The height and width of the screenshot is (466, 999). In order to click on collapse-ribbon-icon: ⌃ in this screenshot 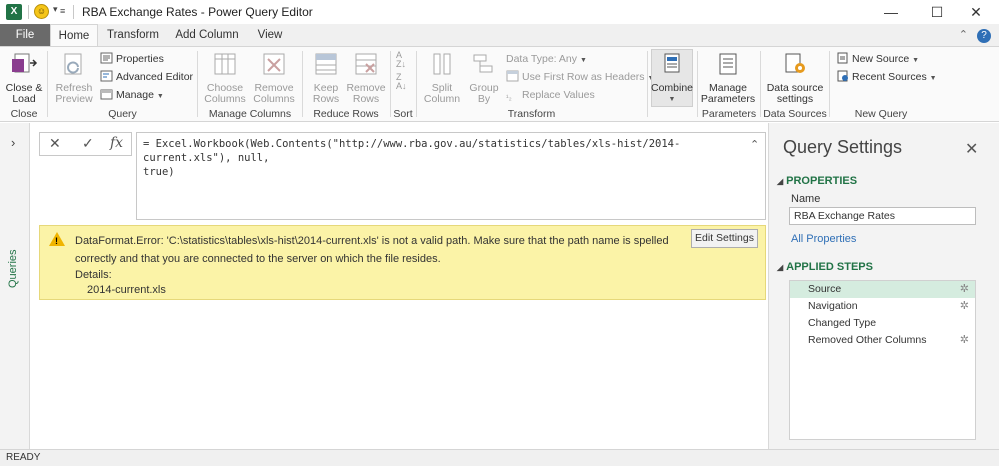, I will do `click(963, 35)`.